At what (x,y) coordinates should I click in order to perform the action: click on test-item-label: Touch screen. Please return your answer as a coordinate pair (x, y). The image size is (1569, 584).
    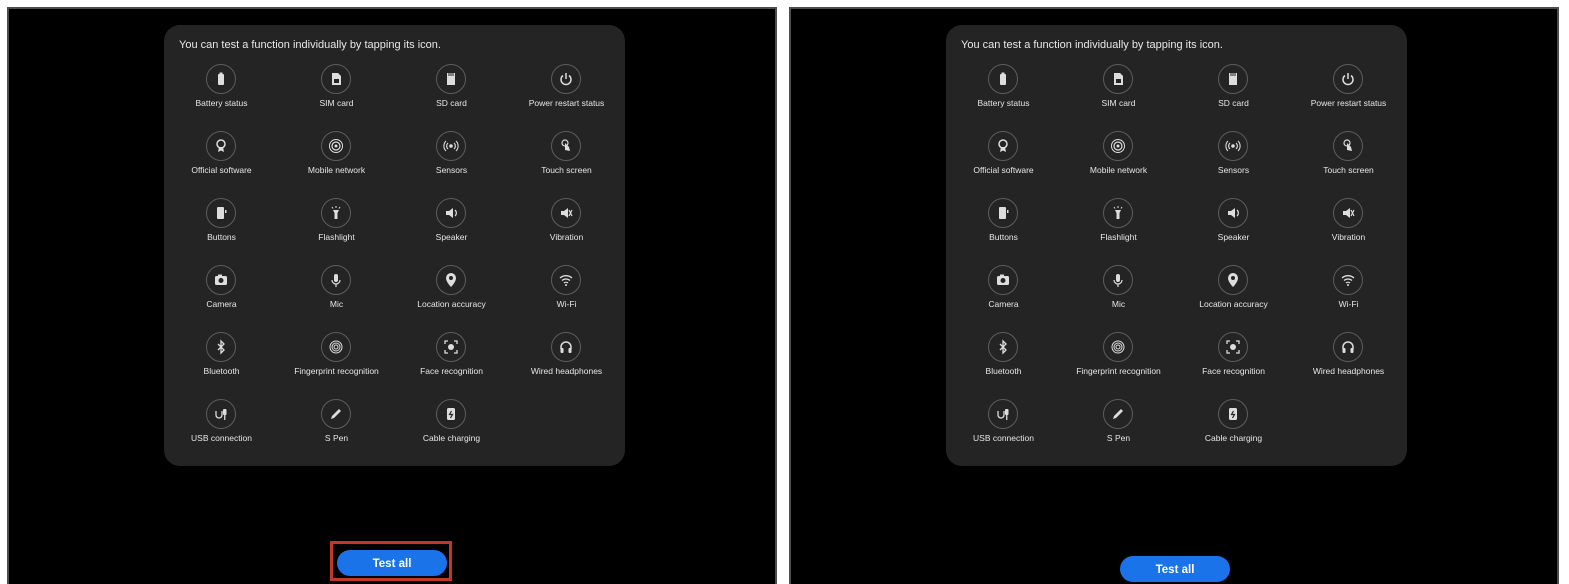
    Looking at the image, I should click on (566, 170).